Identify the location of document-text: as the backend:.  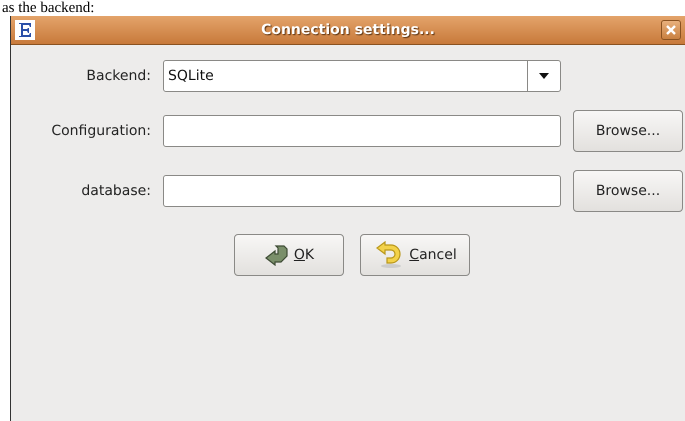
(48, 8).